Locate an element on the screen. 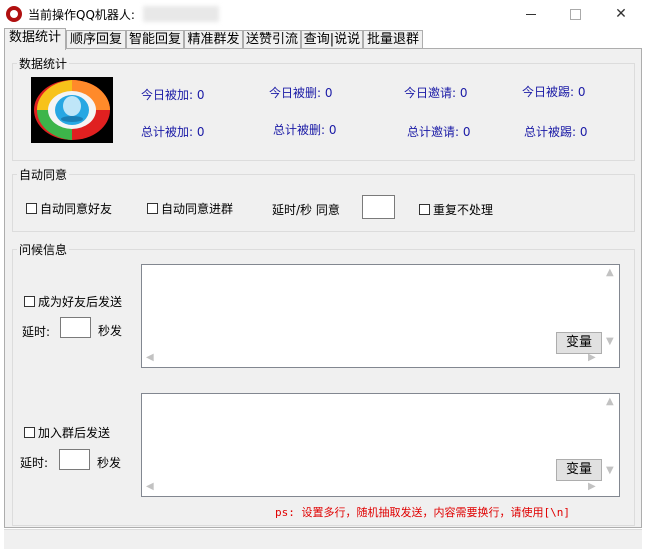  delay-seconds-label: 延时/秒 同意 is located at coordinates (306, 210).